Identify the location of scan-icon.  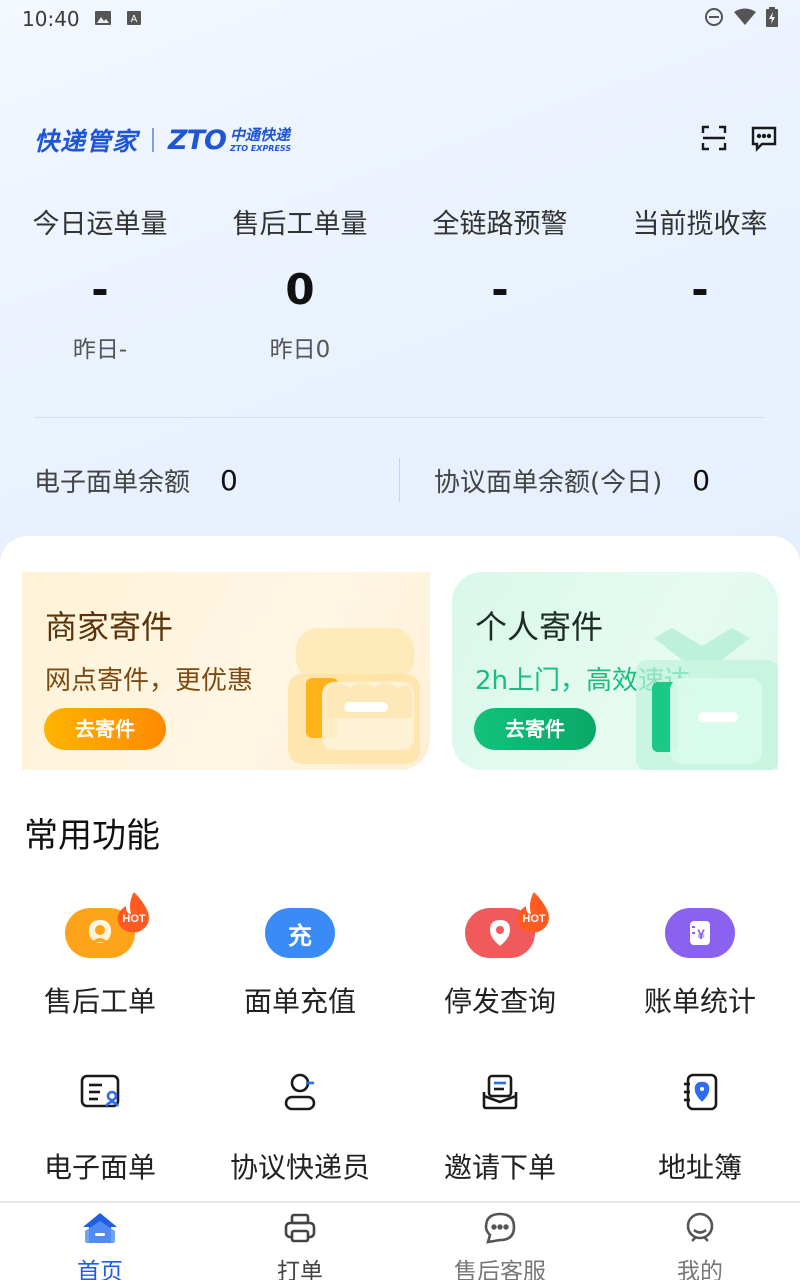
(714, 138).